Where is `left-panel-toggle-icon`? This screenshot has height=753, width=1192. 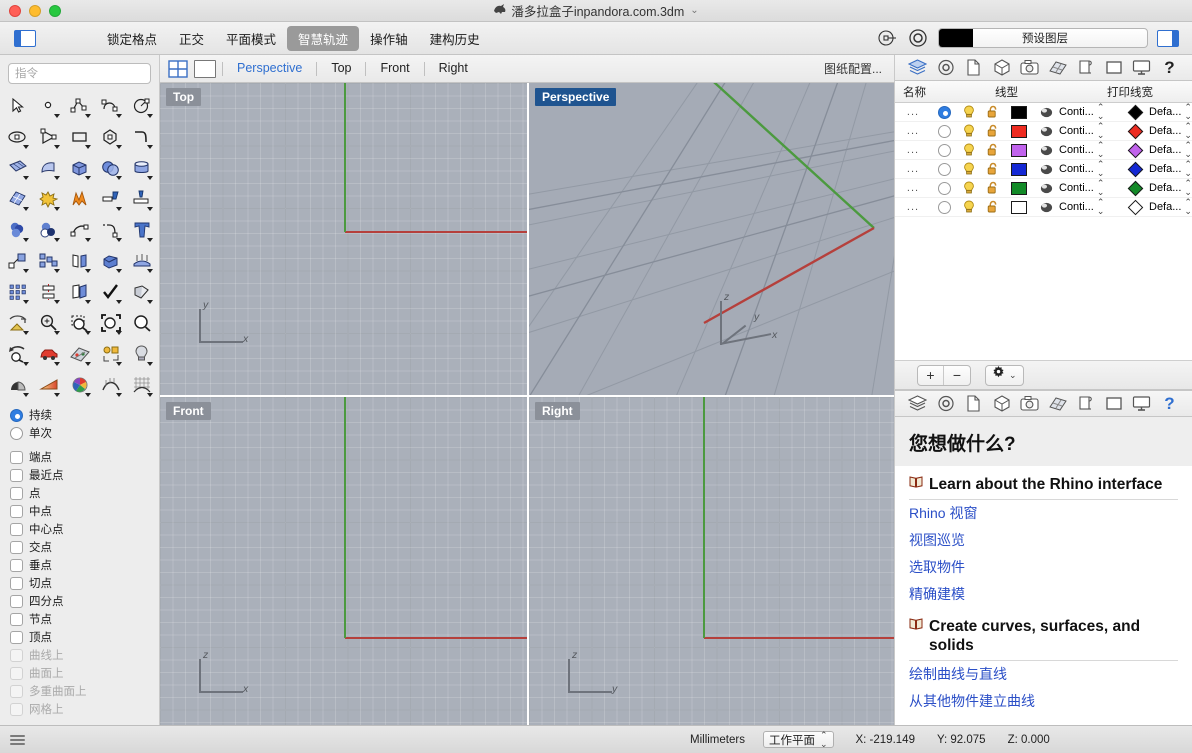
left-panel-toggle-icon is located at coordinates (25, 38).